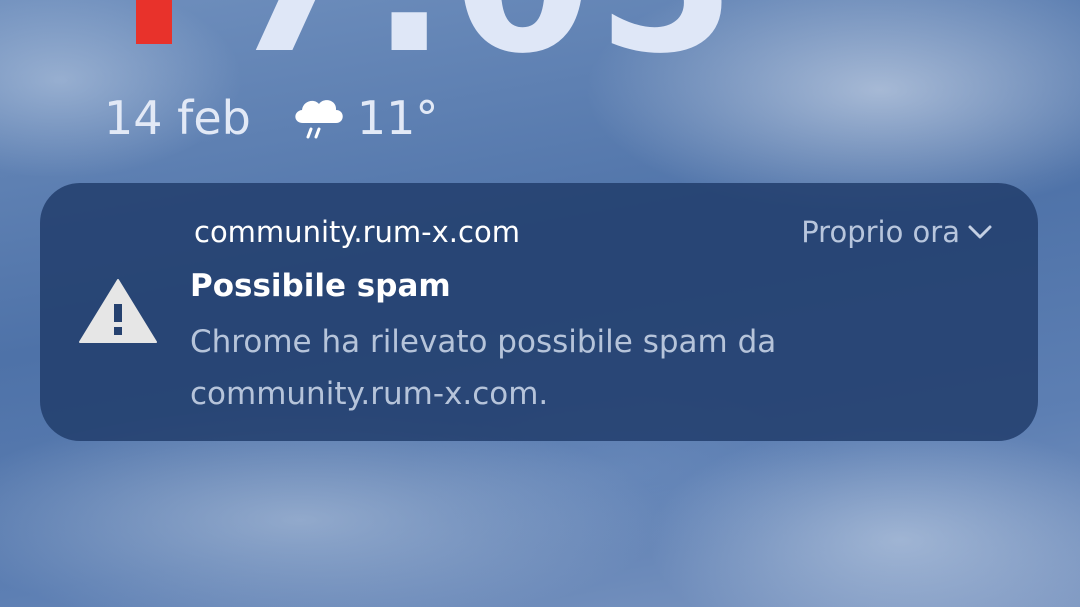 The width and height of the screenshot is (1080, 607). Describe the element at coordinates (177, 118) in the screenshot. I see `date-label: 14 feb` at that location.